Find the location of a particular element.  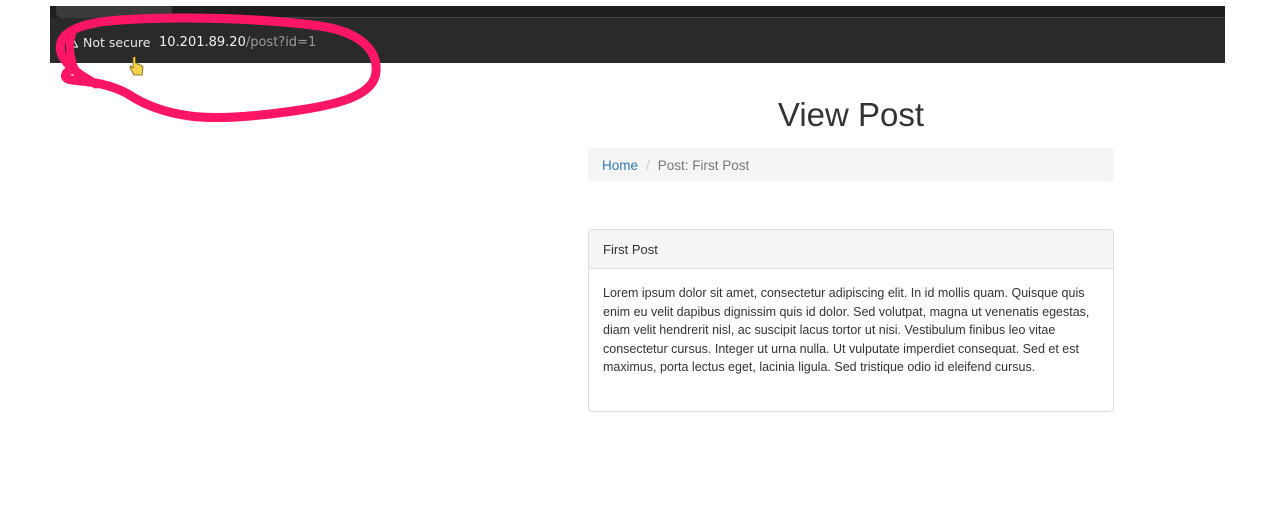

url-path: /post?id=1 is located at coordinates (281, 42).